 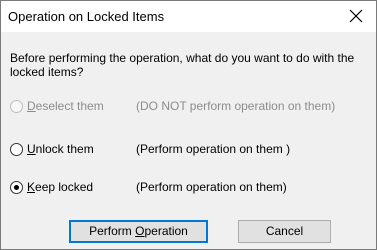 I want to click on option-keep-locked: Keep locked (Perform operation on them), so click(x=190, y=189).